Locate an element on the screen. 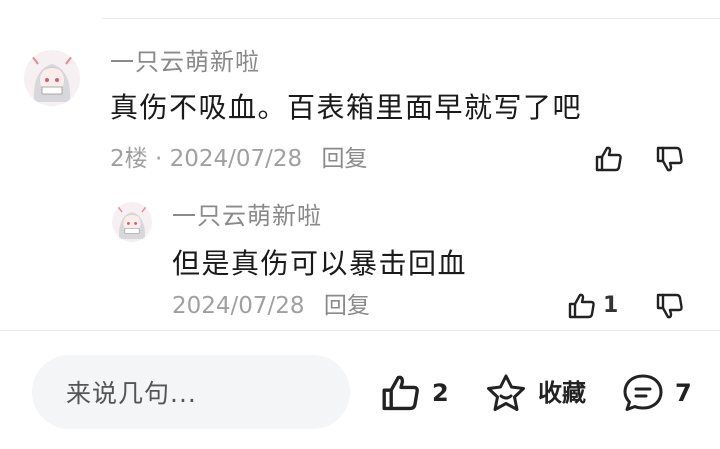 The image size is (720, 449). favorite-label: 收藏 is located at coordinates (562, 393).